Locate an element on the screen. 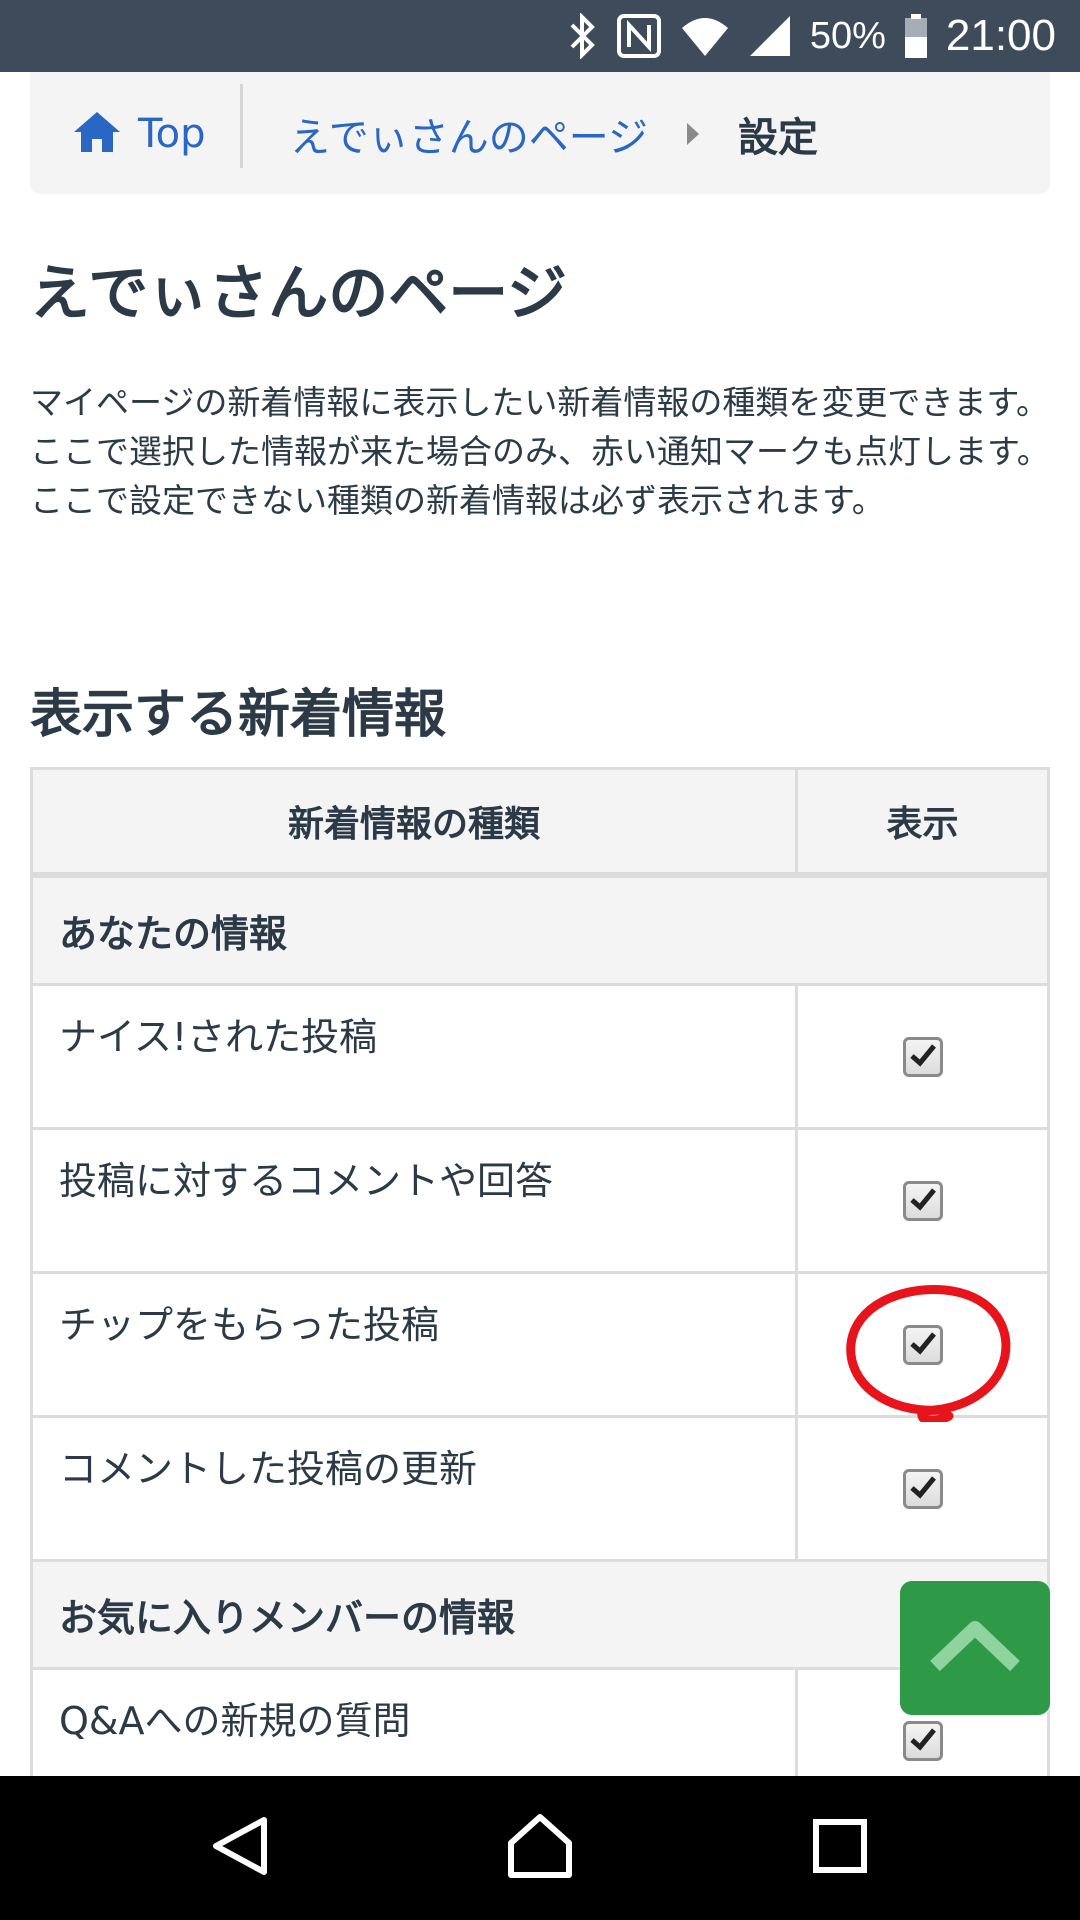 The width and height of the screenshot is (1080, 1920). column-header-type: 新着情報の種類 is located at coordinates (415, 821).